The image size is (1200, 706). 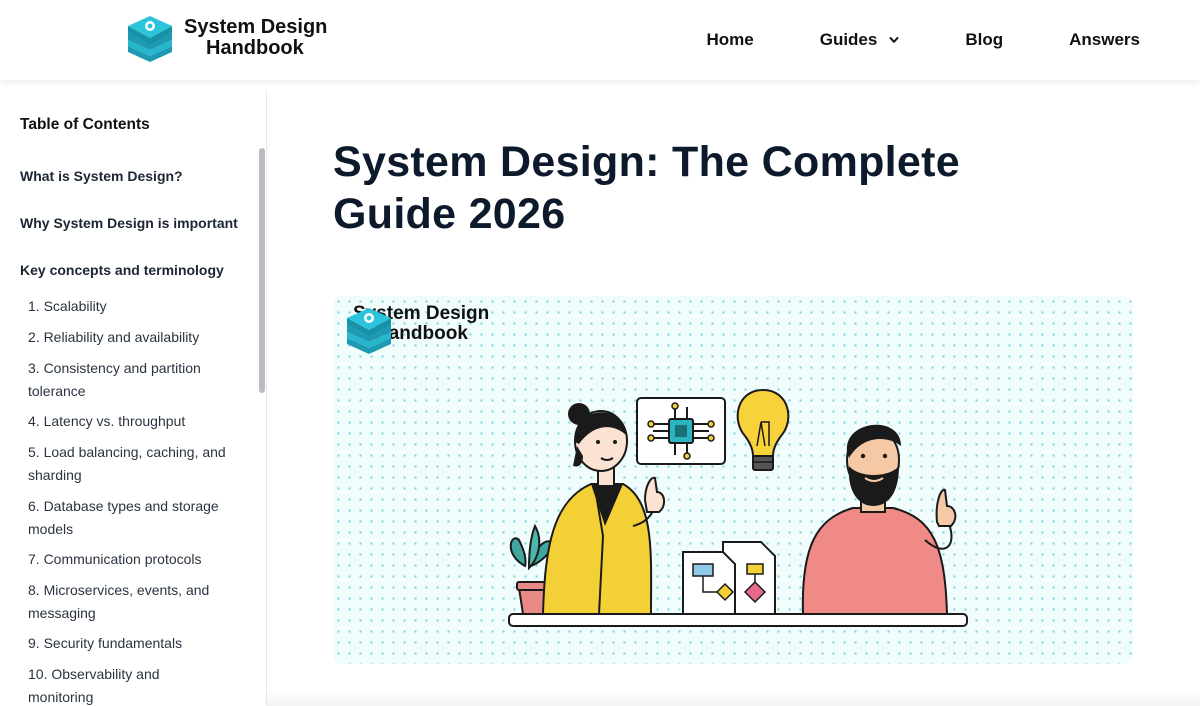 I want to click on page-bottom-shadow, so click(x=733, y=698).